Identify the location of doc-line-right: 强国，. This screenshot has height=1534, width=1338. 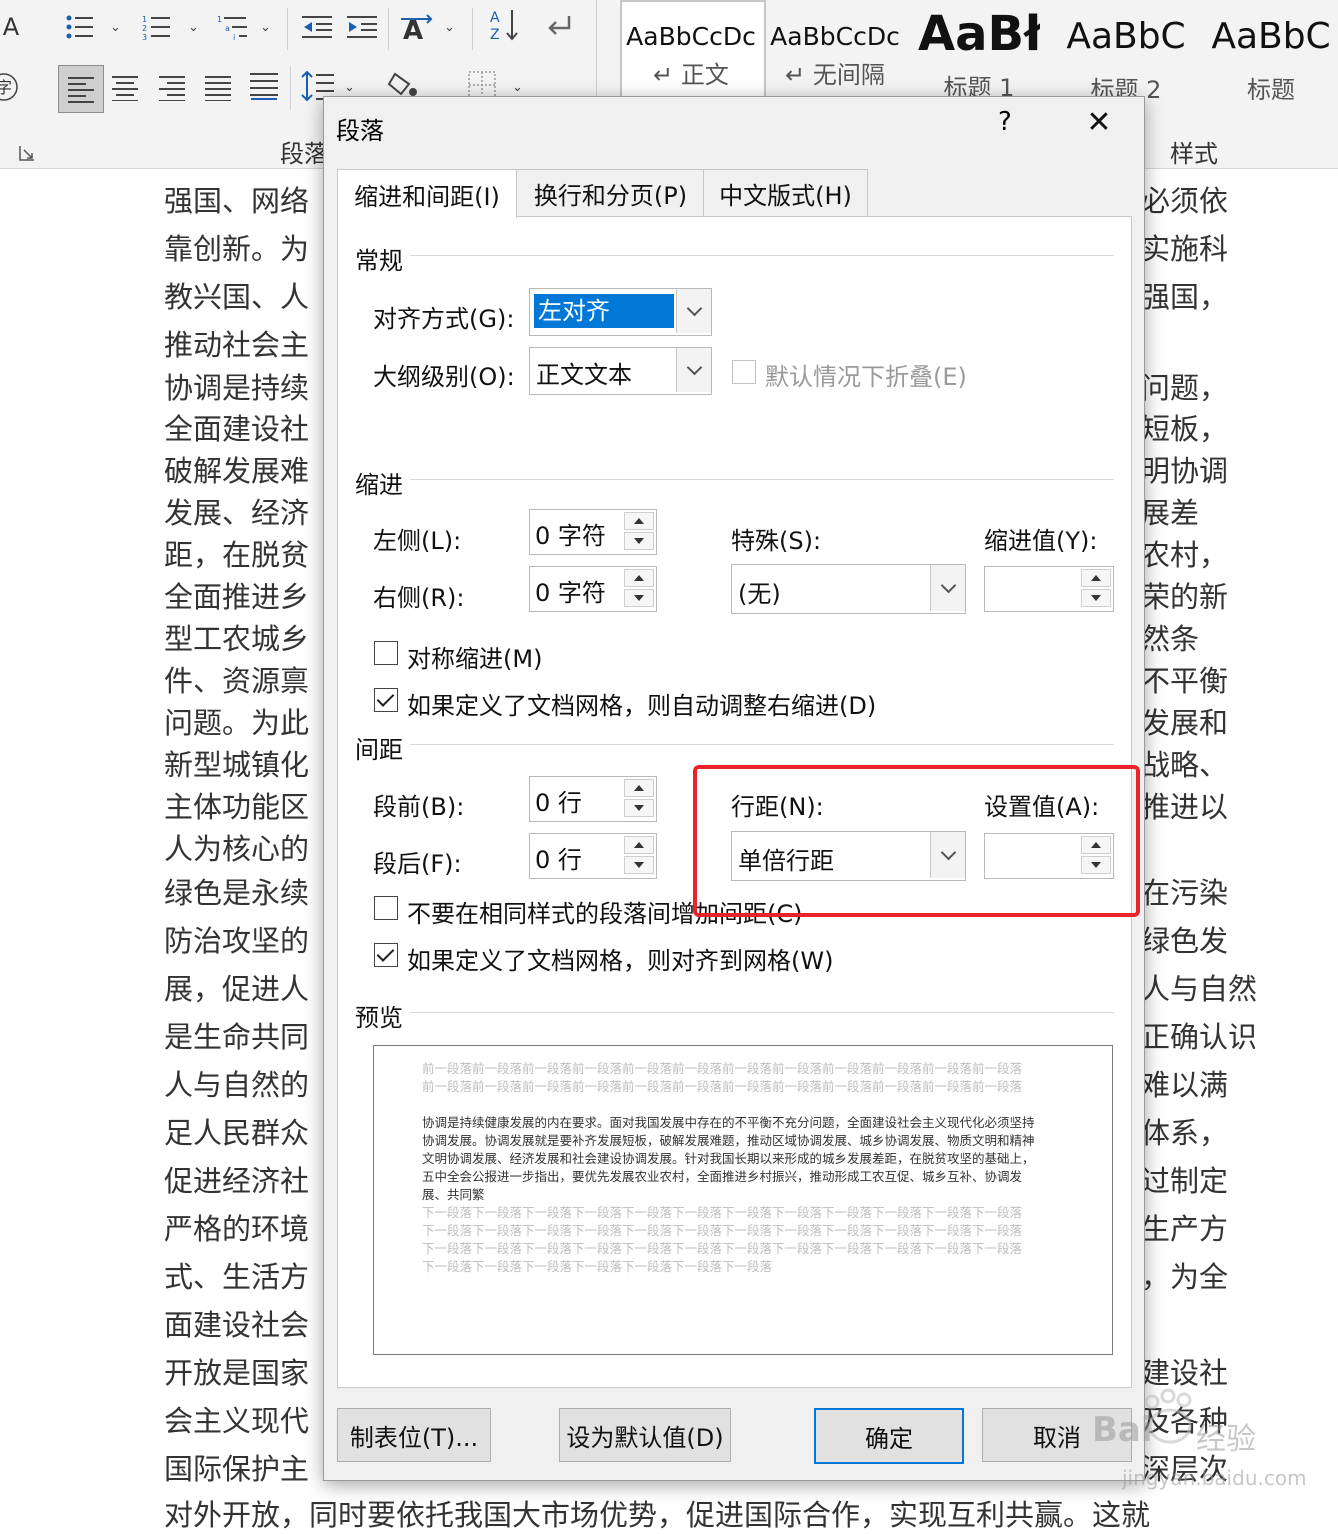
(1185, 297).